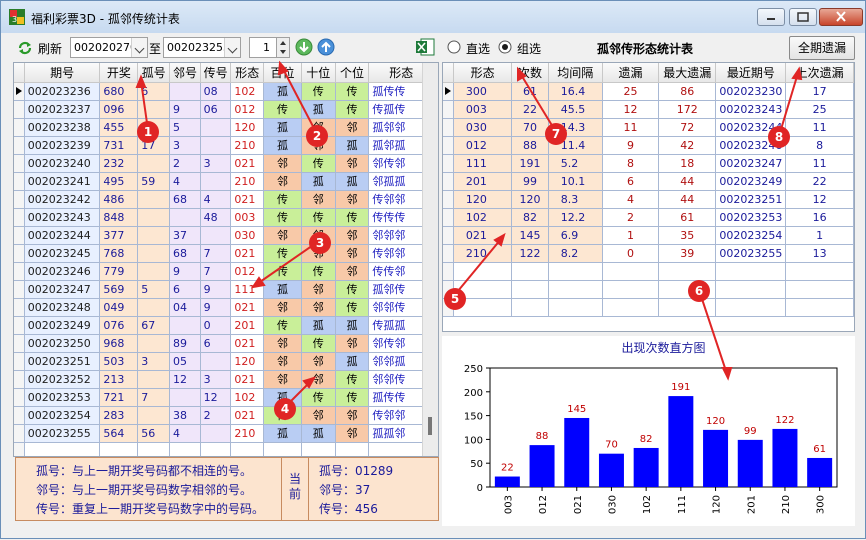  Describe the element at coordinates (648, 109) in the screenshot. I see `table-row: 003 22 45.5 12 172 002023243 25` at that location.